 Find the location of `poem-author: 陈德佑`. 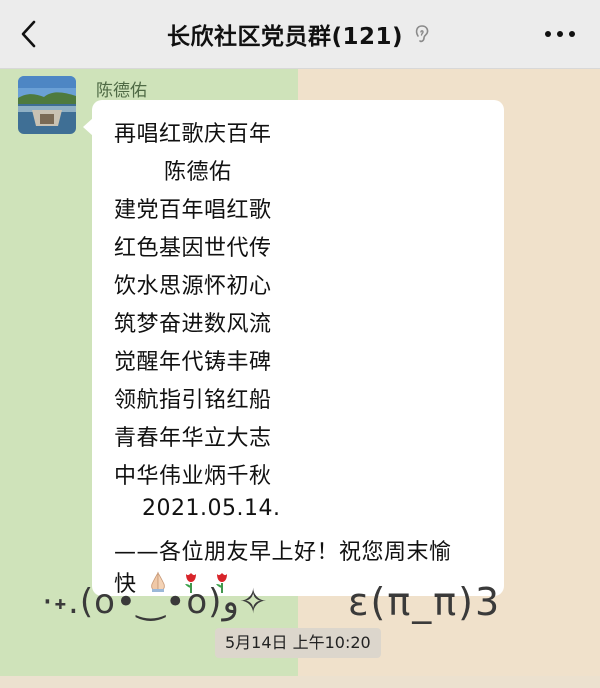

poem-author: 陈德佑 is located at coordinates (198, 172).